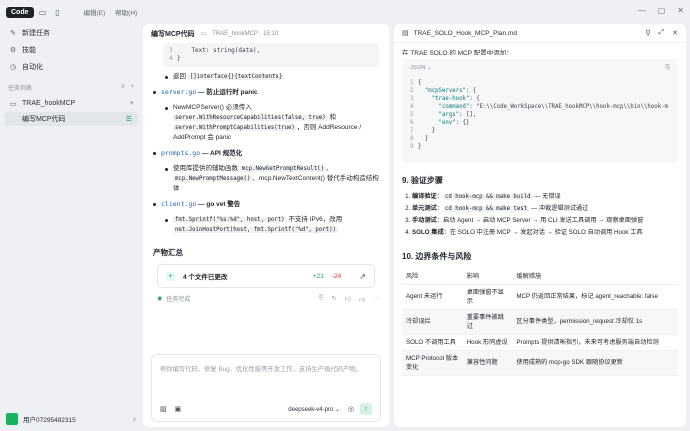 This screenshot has height=431, width=690. Describe the element at coordinates (647, 33) in the screenshot. I see `pin-icon: ⚲` at that location.